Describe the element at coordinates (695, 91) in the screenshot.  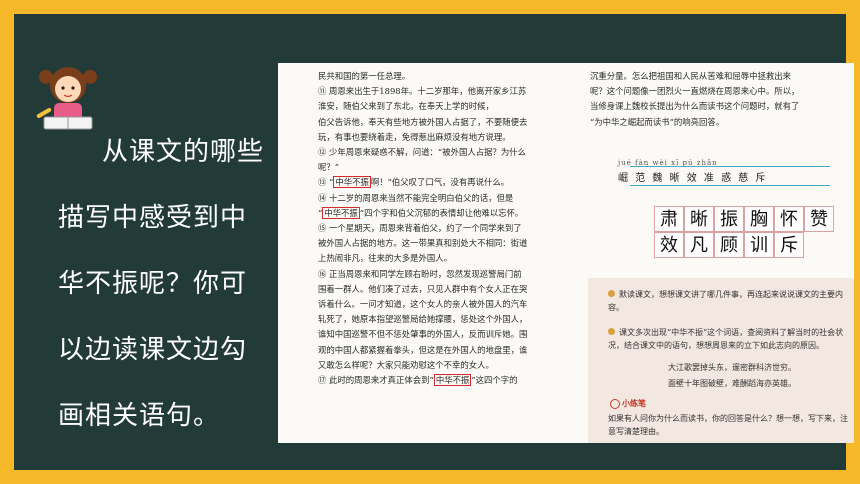
I see `text-line: 呢？这个问题像一团烈火一直燃烧在周恩来心中。所以，` at that location.